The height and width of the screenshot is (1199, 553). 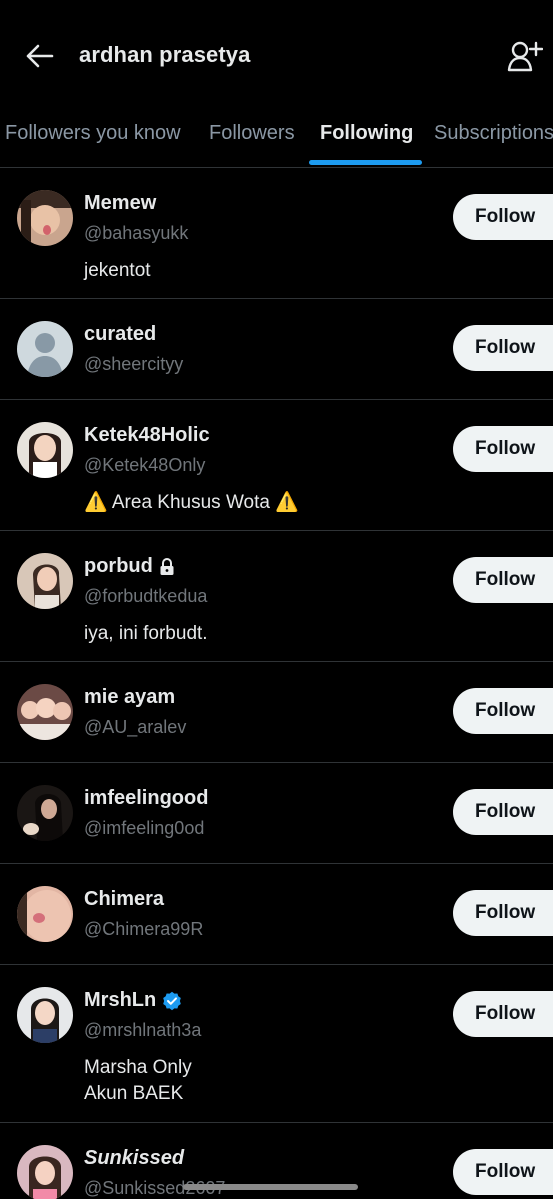 I want to click on list-item: mie ayam @AU_aralev Follow, so click(x=276, y=712).